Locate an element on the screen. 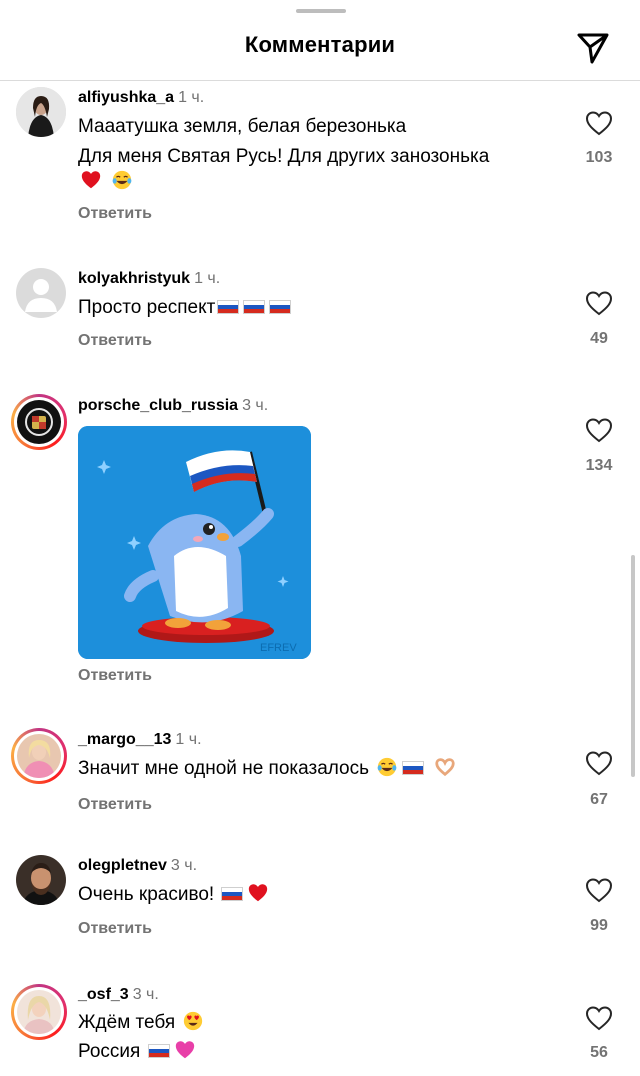 This screenshot has width=640, height=1076. sticker-watermark: EFREV is located at coordinates (278, 648).